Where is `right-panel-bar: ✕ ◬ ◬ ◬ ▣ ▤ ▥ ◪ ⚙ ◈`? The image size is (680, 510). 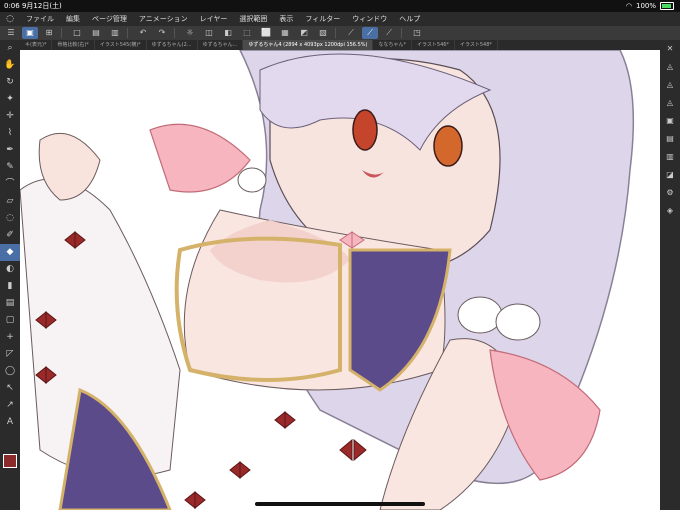
right-panel-bar: ✕ ◬ ◬ ◬ ▣ ▤ ▥ ◪ ⚙ ◈ is located at coordinates (670, 275).